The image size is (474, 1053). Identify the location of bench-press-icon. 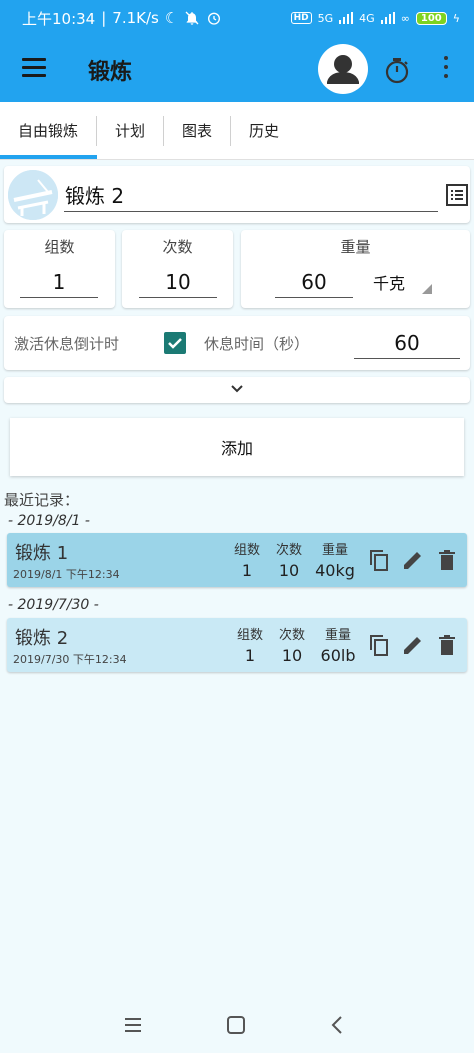
(33, 195).